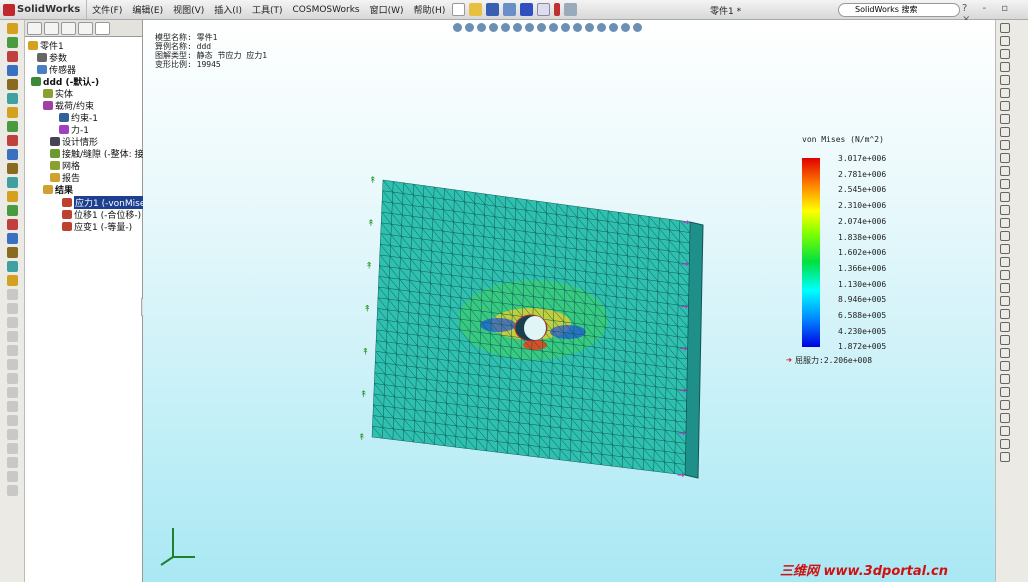  What do you see at coordinates (544, 9) in the screenshot?
I see `select-icon` at bounding box center [544, 9].